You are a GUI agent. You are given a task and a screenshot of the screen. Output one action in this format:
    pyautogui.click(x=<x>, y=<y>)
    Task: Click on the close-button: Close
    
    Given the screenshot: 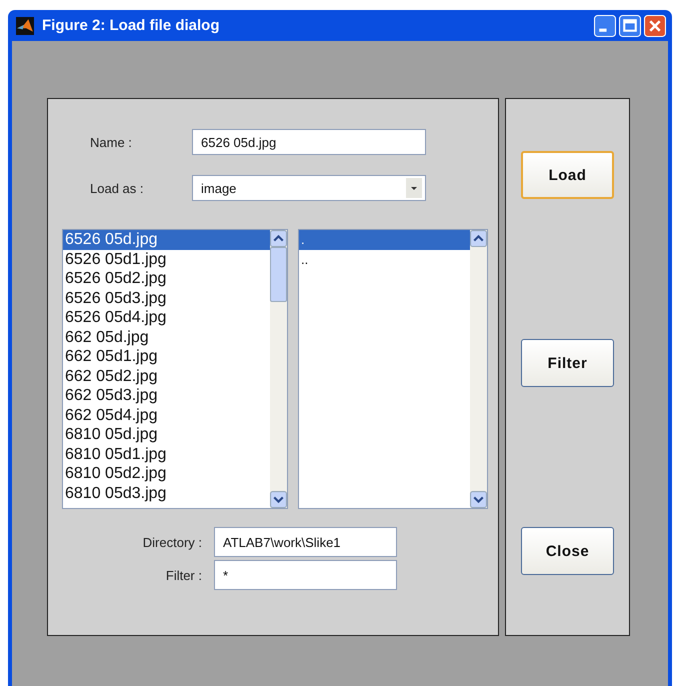 What is the action you would take?
    pyautogui.click(x=567, y=551)
    